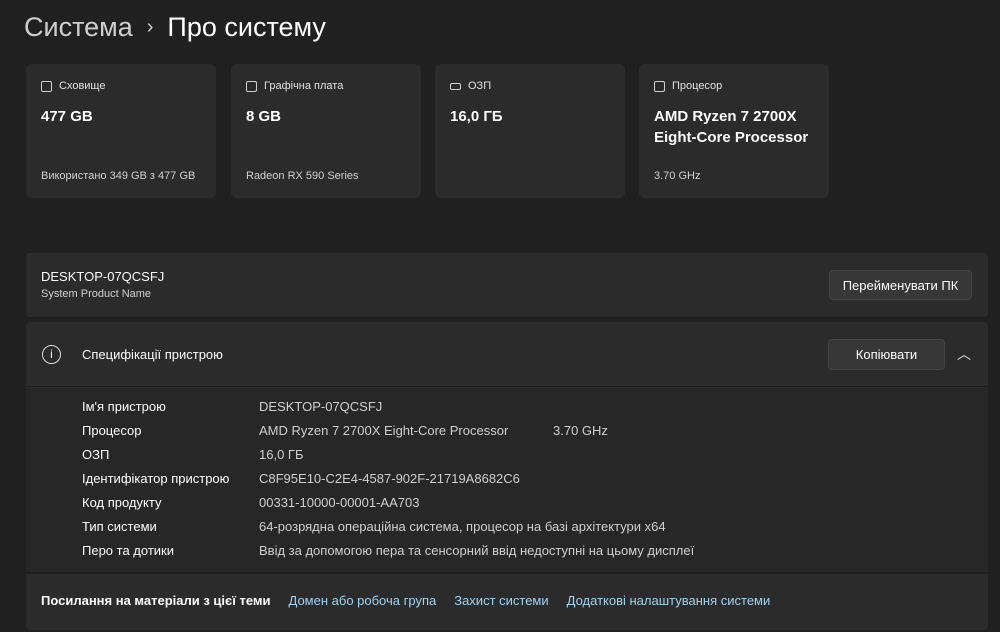  What do you see at coordinates (122, 502) in the screenshot?
I see `spec-label: Код продукту` at bounding box center [122, 502].